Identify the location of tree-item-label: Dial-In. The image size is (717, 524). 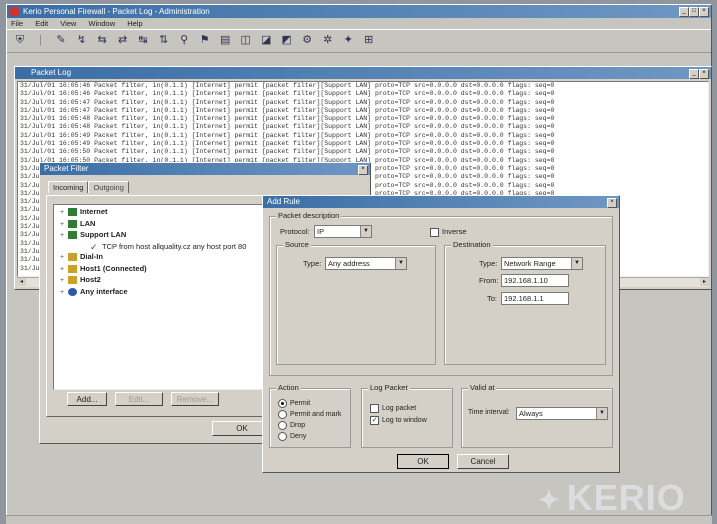
(91, 256).